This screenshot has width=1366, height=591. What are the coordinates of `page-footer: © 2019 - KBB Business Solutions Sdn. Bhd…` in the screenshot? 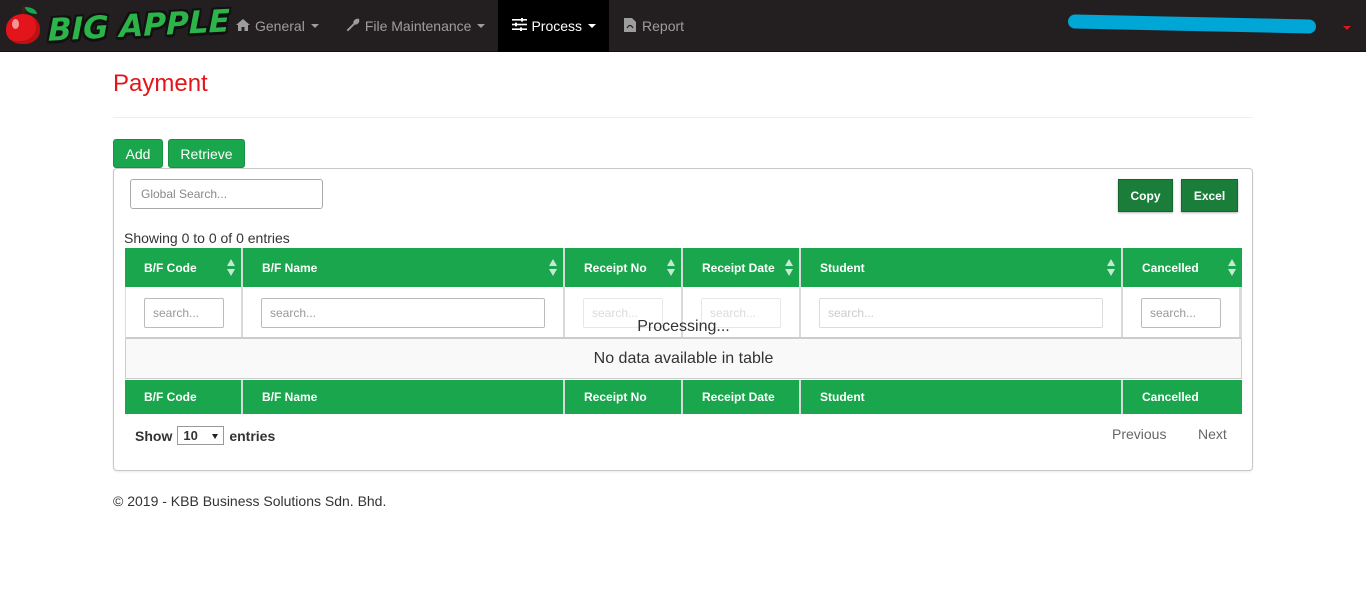 It's located at (250, 501).